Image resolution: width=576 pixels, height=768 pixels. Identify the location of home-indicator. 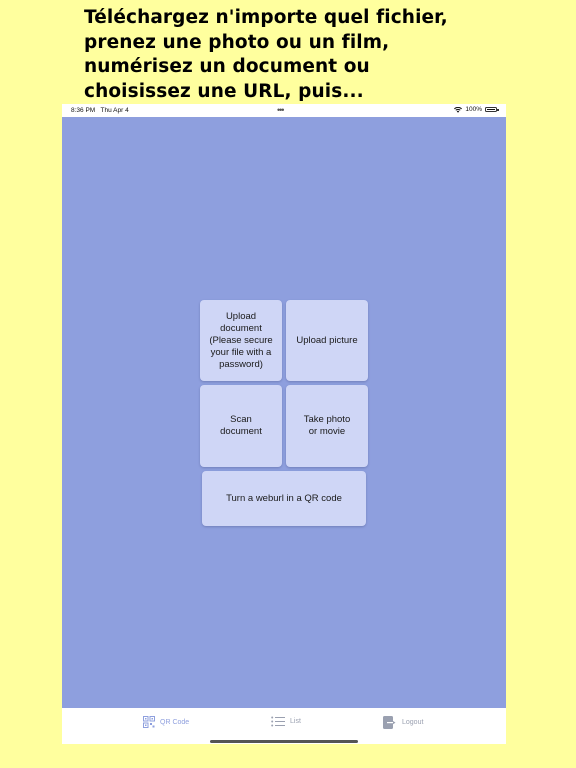
(284, 741).